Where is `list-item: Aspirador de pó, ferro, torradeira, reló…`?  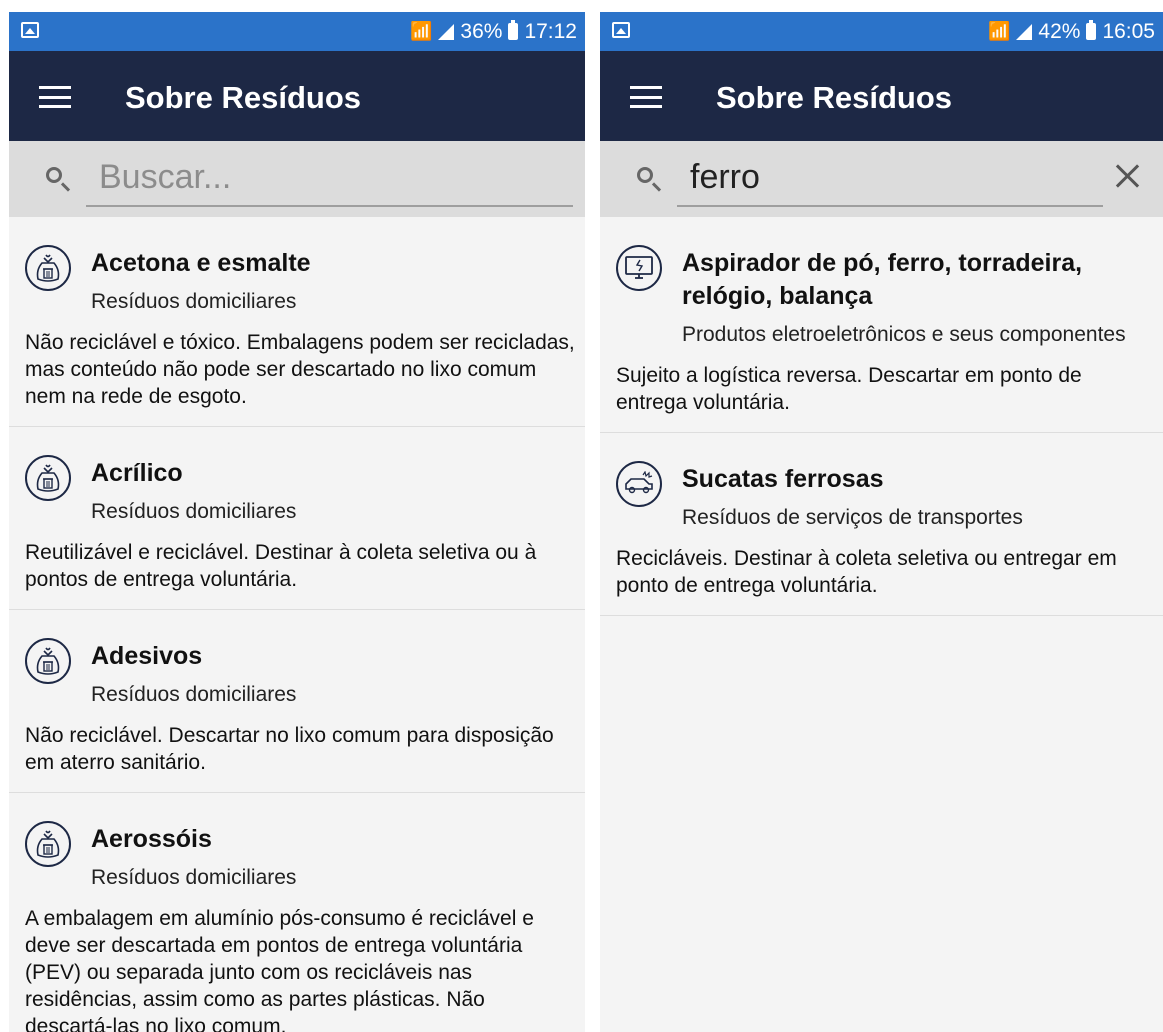
list-item: Aspirador de pó, ferro, torradeira, reló… is located at coordinates (881, 325).